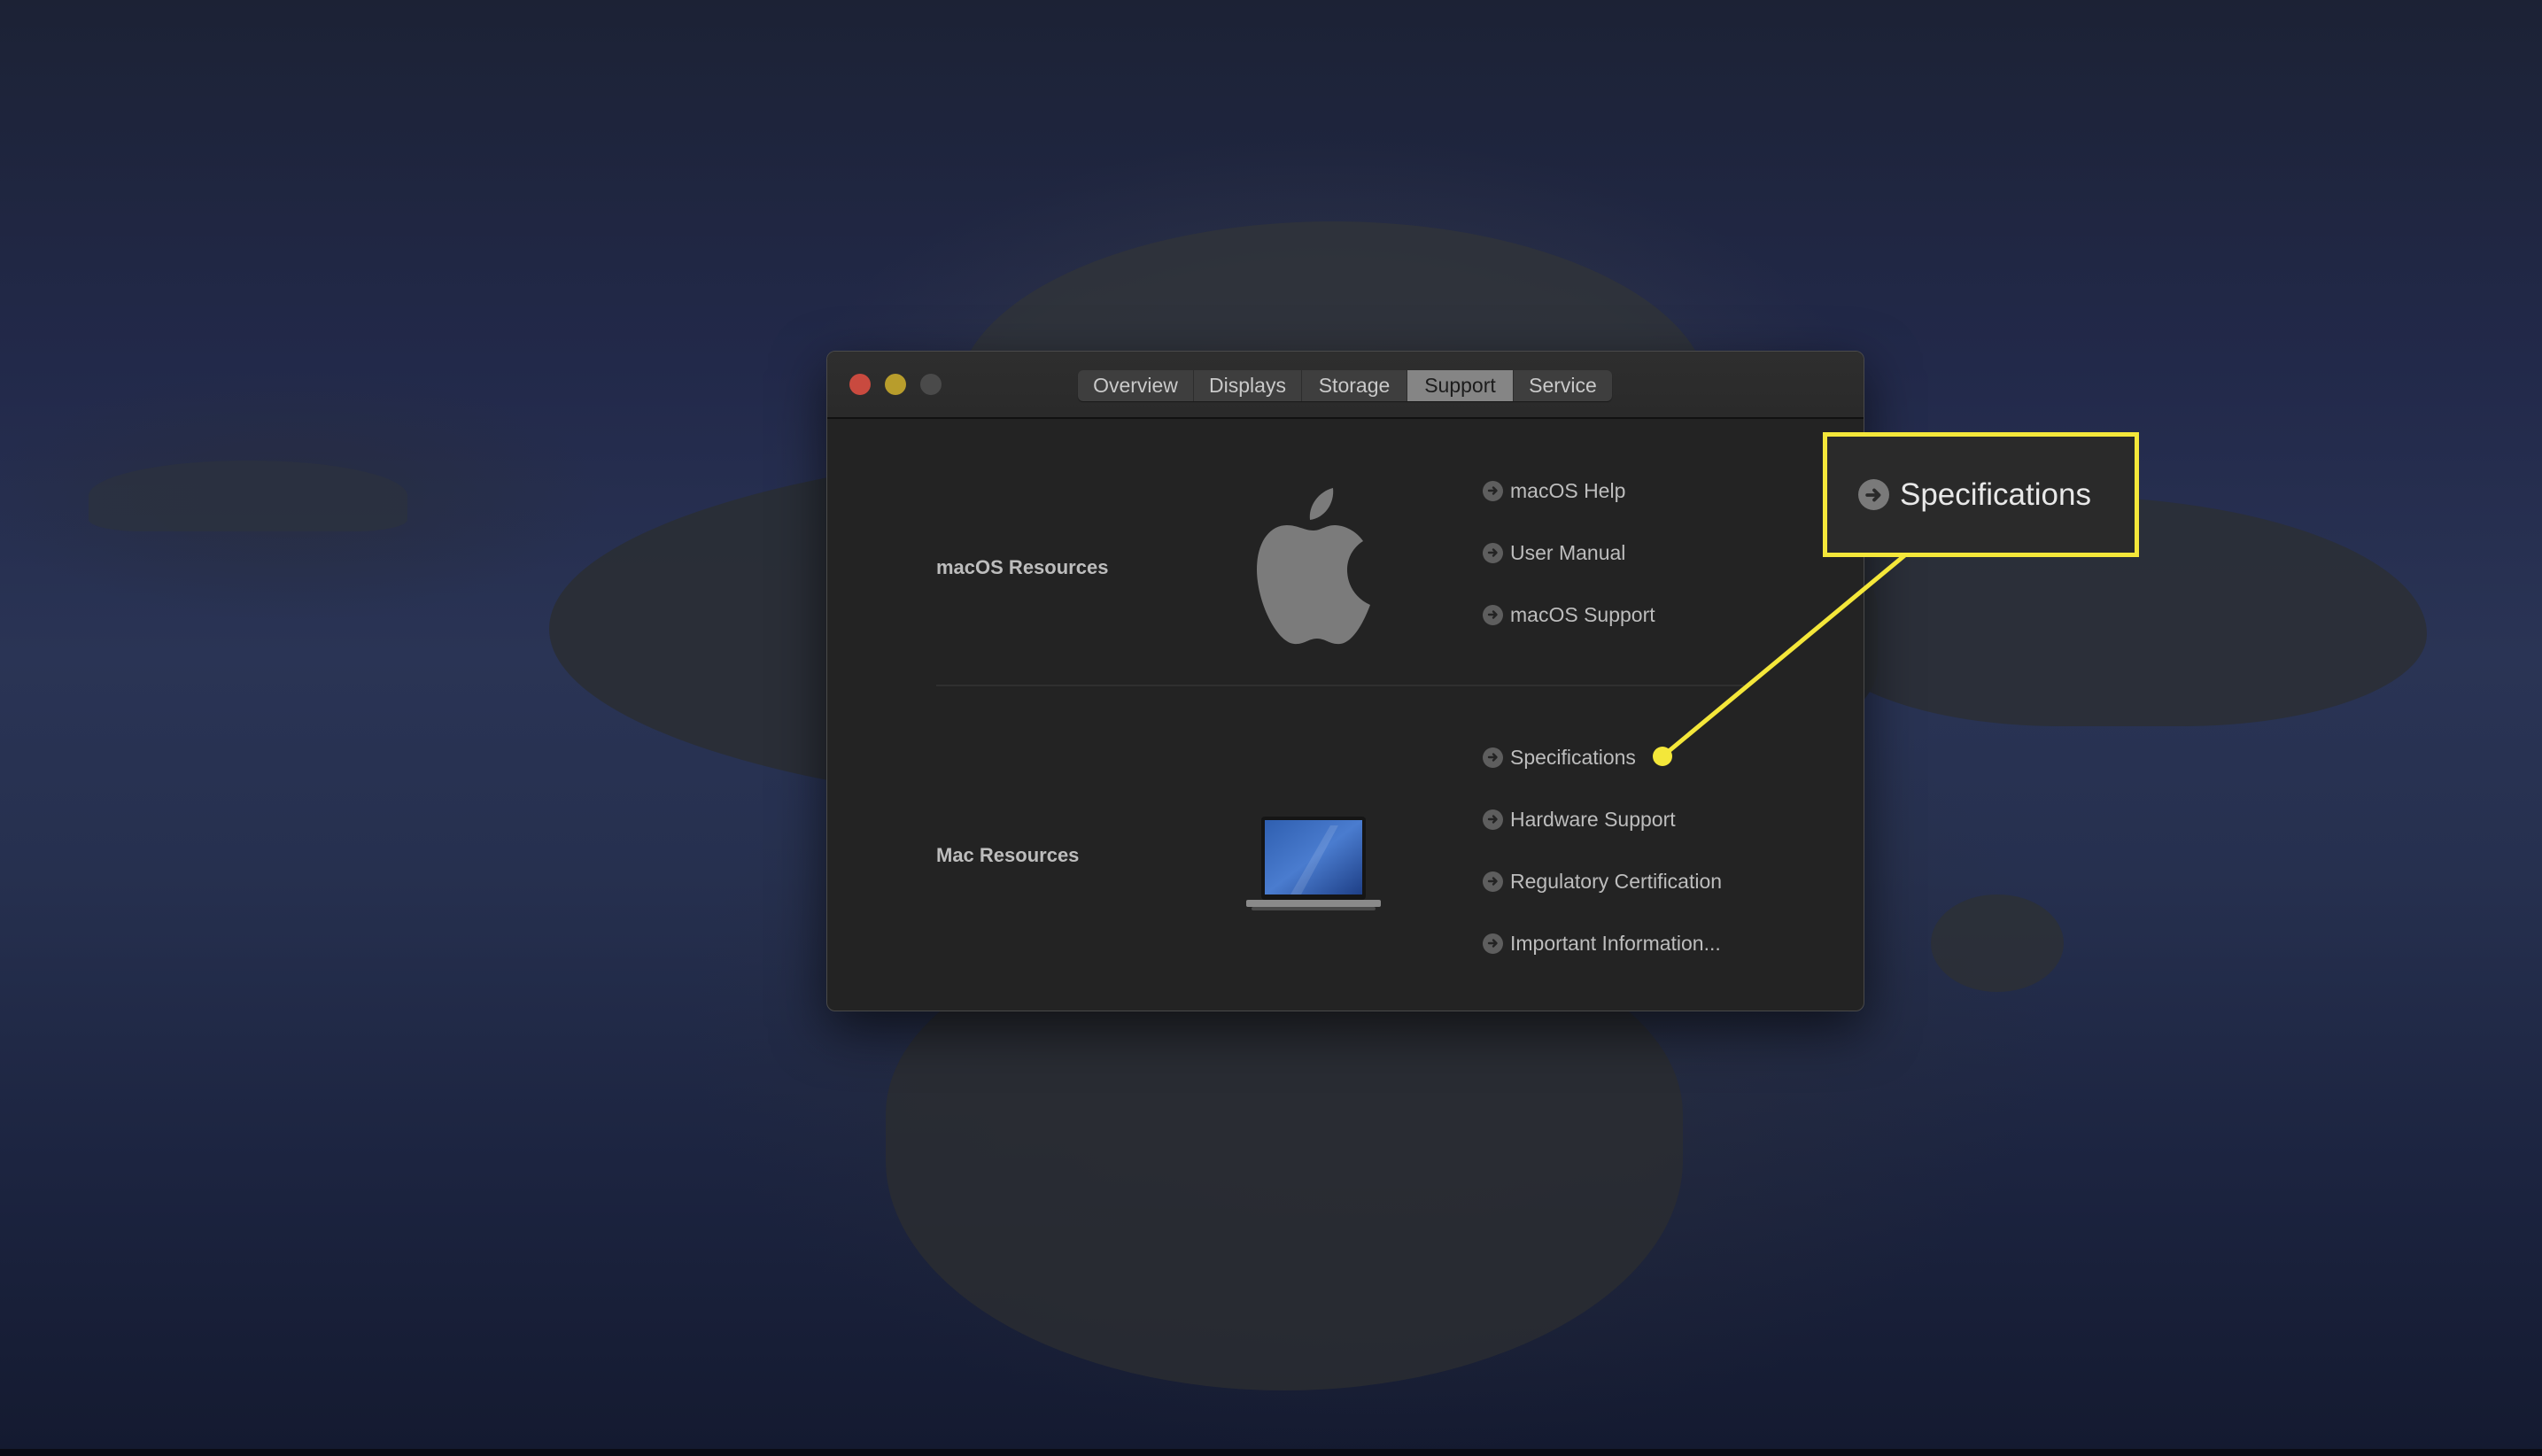  What do you see at coordinates (1995, 494) in the screenshot?
I see `callout-label: Specifications` at bounding box center [1995, 494].